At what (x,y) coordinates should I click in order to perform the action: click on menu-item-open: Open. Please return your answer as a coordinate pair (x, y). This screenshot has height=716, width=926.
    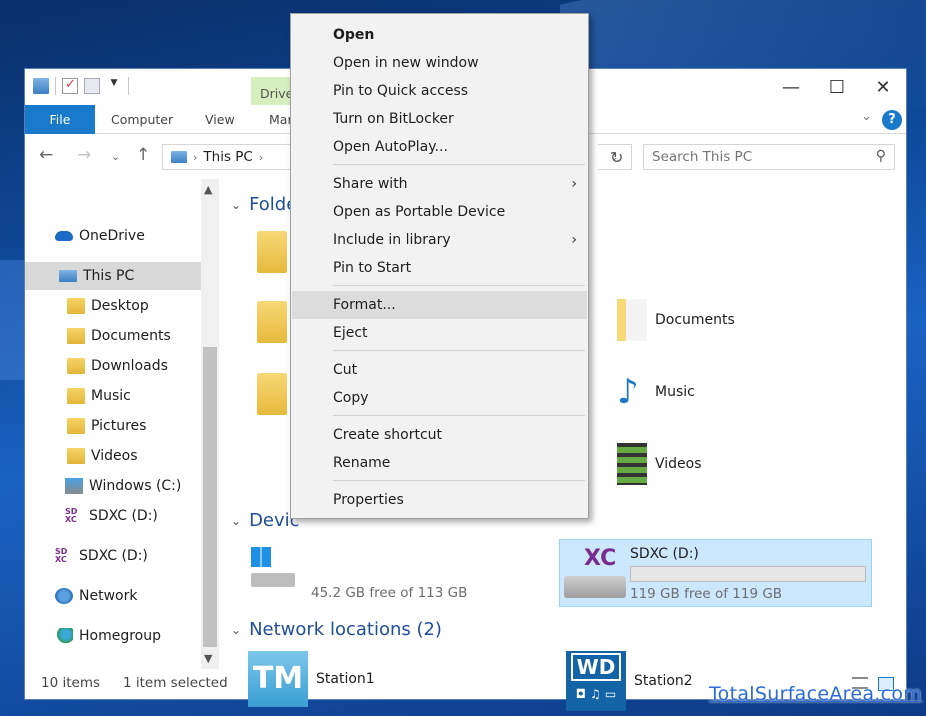
    Looking at the image, I should click on (439, 35).